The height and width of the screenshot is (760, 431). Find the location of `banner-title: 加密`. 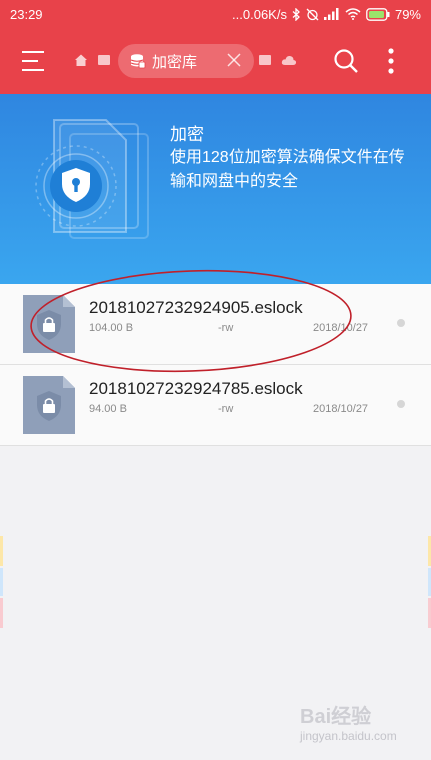

banner-title: 加密 is located at coordinates (187, 134).